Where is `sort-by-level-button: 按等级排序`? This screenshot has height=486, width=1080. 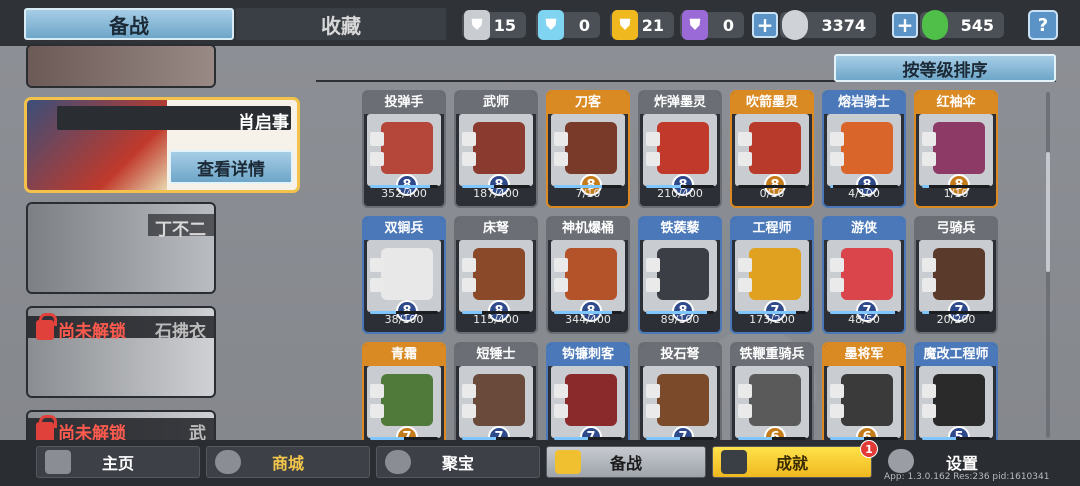 sort-by-level-button: 按等级排序 is located at coordinates (945, 68).